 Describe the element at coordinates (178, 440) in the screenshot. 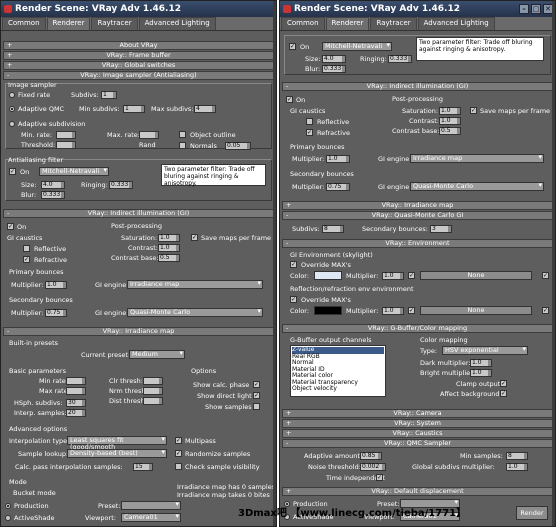

I see `multipass-checkbox` at that location.